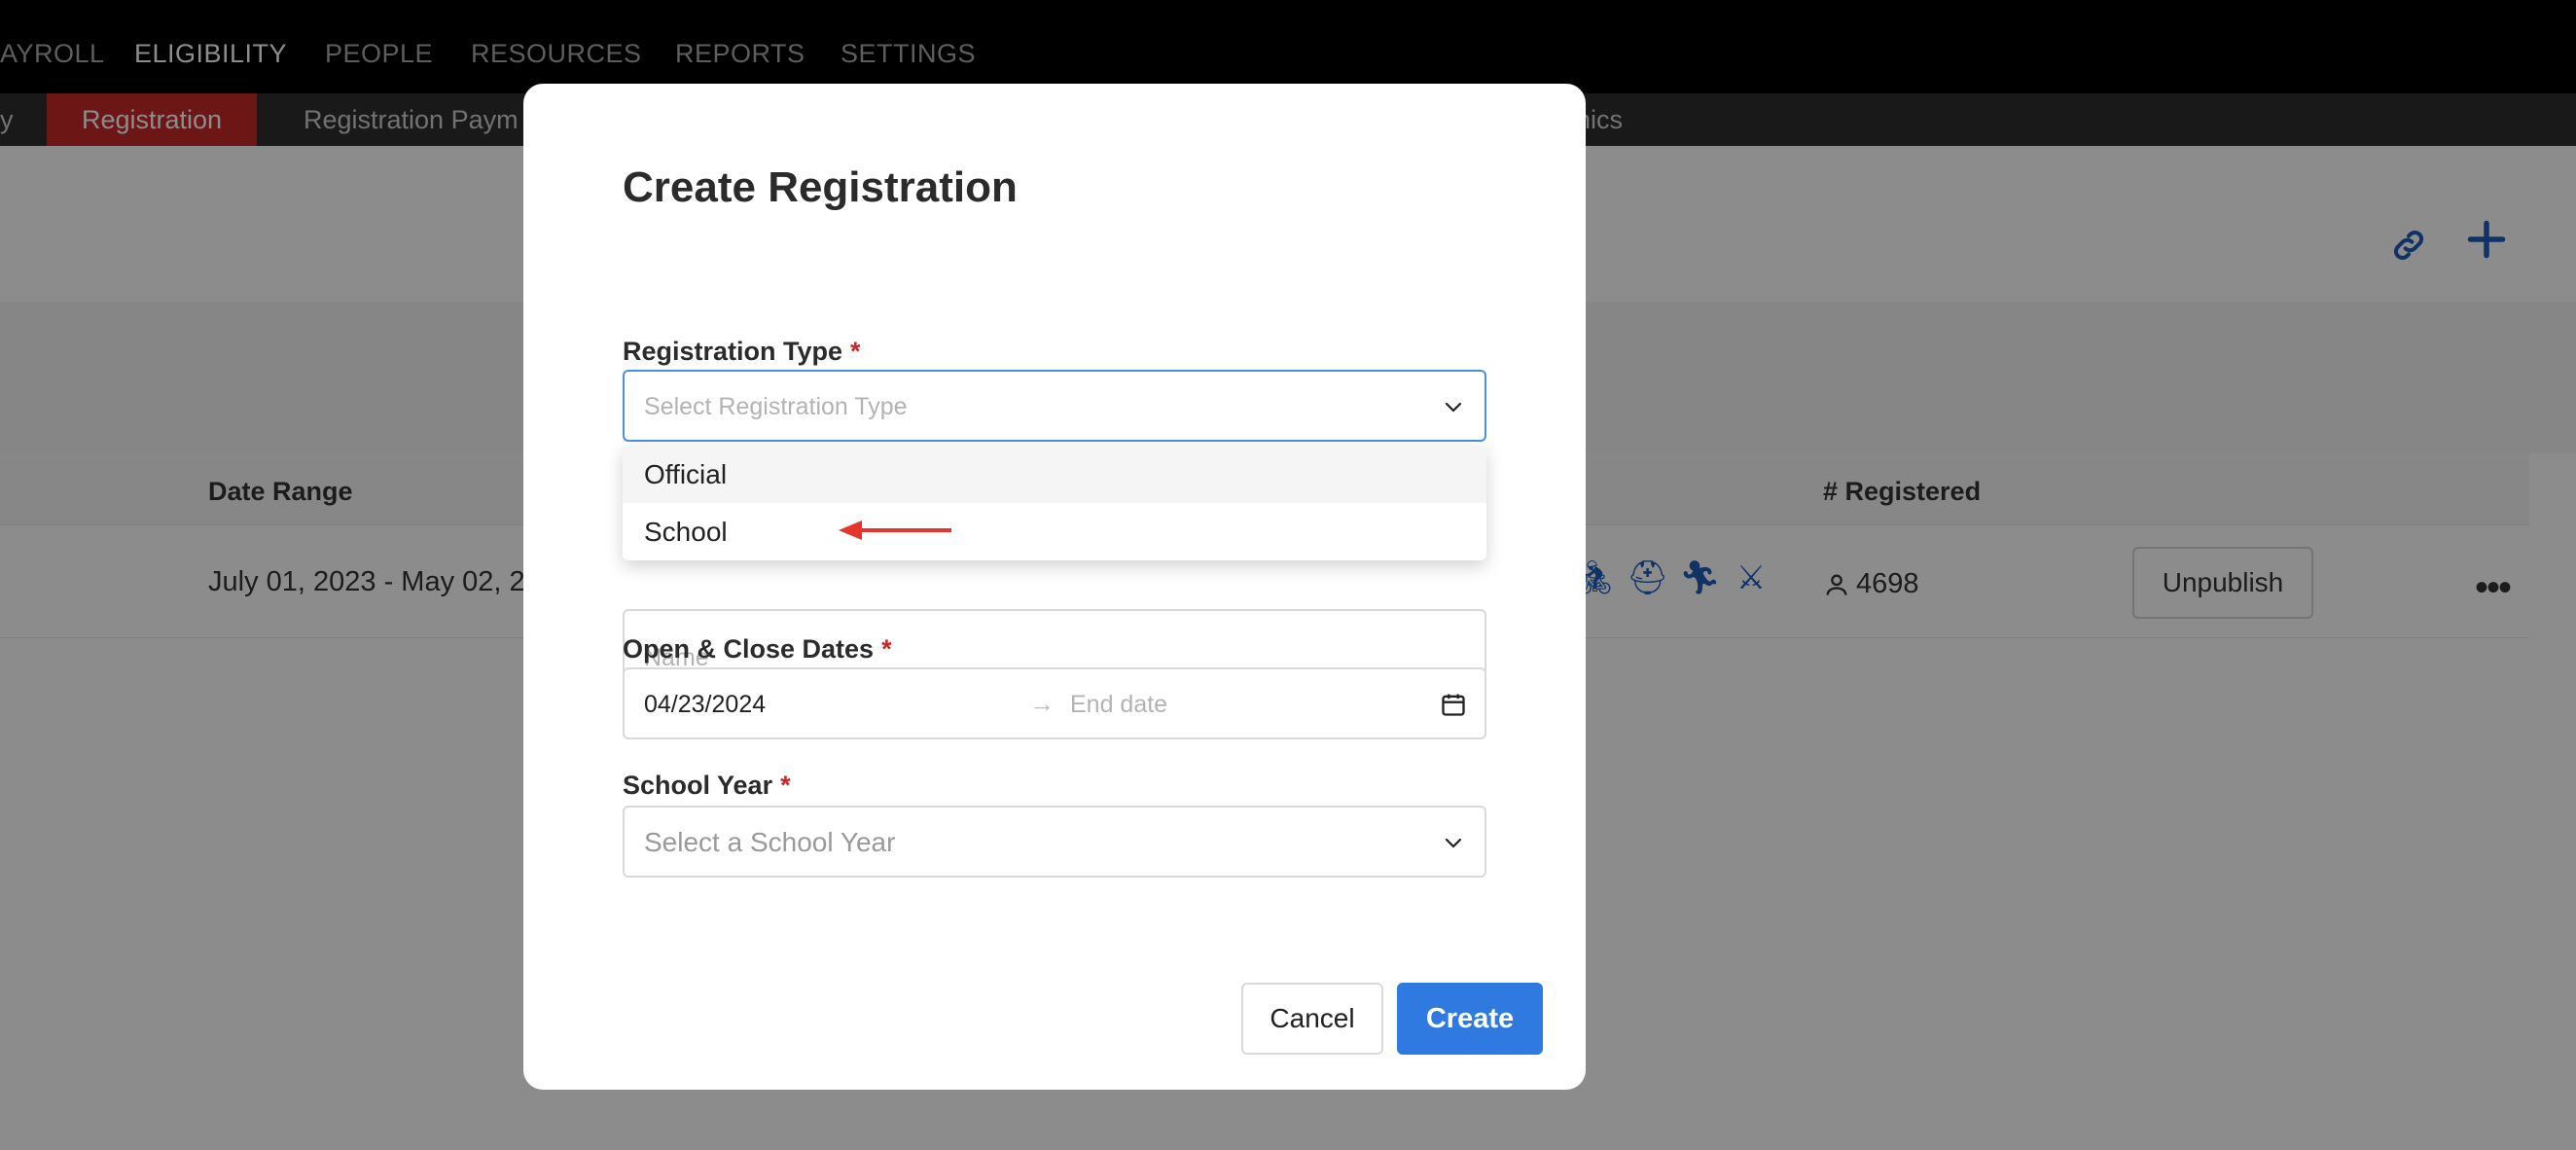  Describe the element at coordinates (705, 705) in the screenshot. I see `start-date-value: 04/23/2024` at that location.